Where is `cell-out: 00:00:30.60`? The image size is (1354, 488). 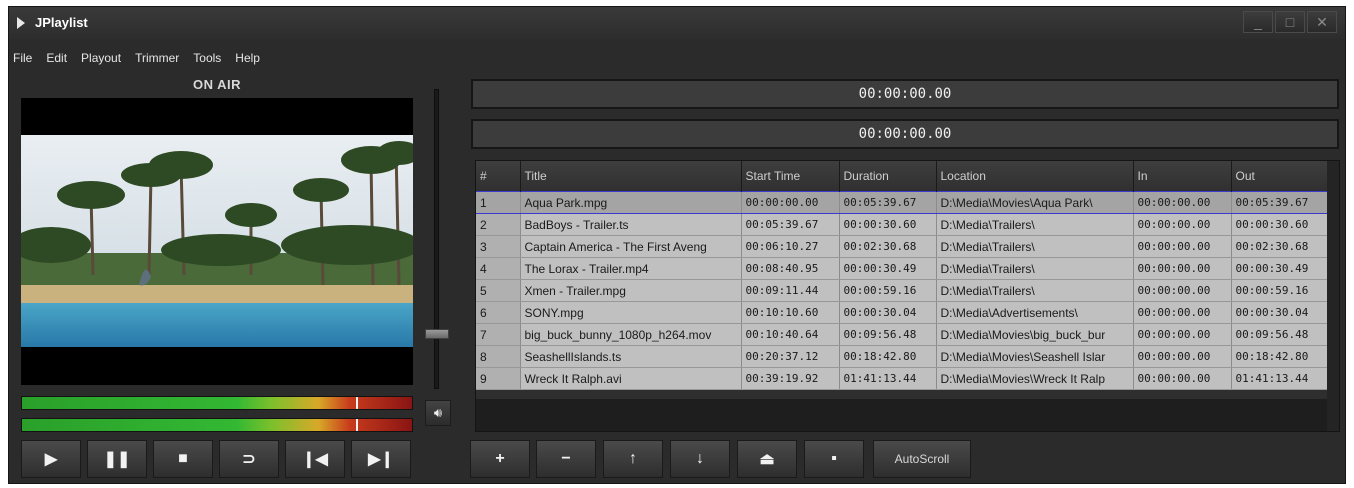 cell-out: 00:00:30.60 is located at coordinates (1280, 224).